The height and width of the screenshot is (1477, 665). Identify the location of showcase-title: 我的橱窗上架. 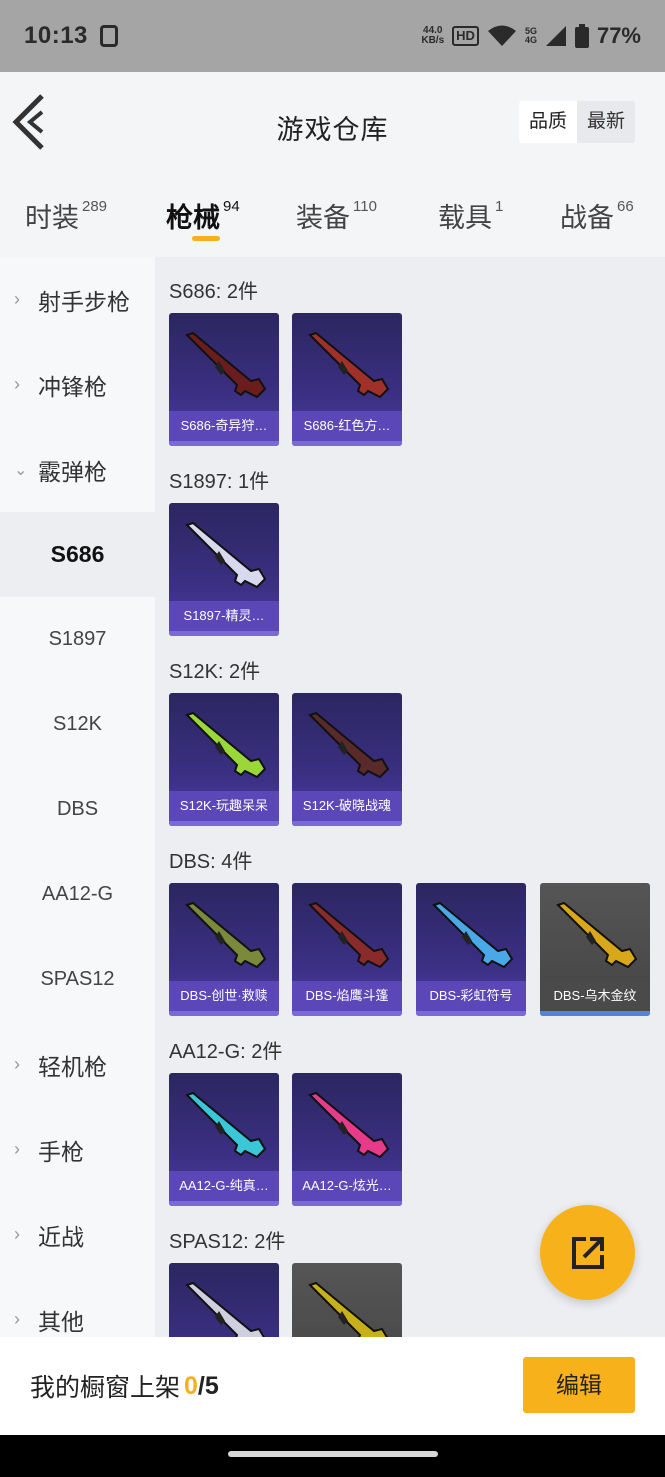
(105, 1388).